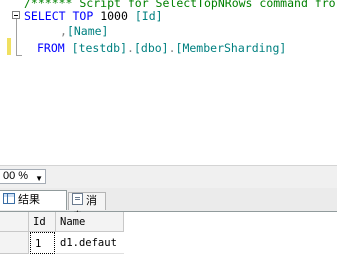  Describe the element at coordinates (39, 178) in the screenshot. I see `chevron-down-icon: ▼` at that location.